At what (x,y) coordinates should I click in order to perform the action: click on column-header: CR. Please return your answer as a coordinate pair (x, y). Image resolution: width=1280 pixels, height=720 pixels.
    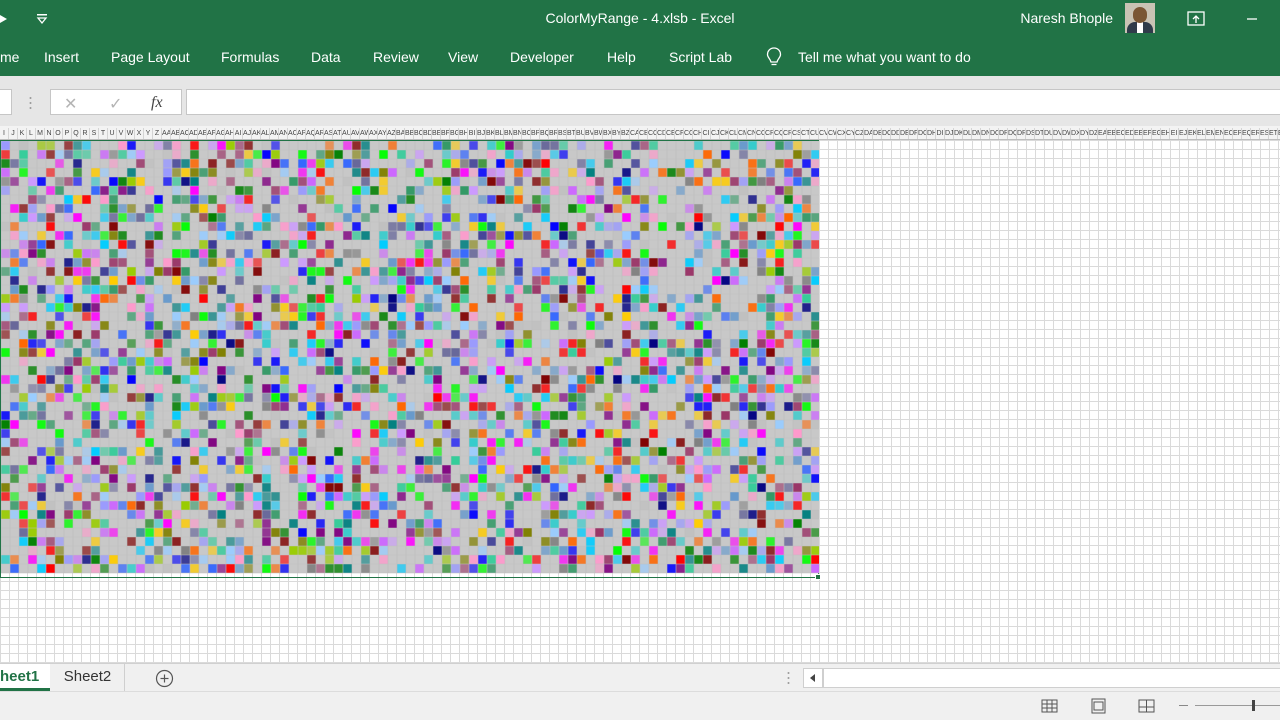
    Looking at the image, I should click on (787, 133).